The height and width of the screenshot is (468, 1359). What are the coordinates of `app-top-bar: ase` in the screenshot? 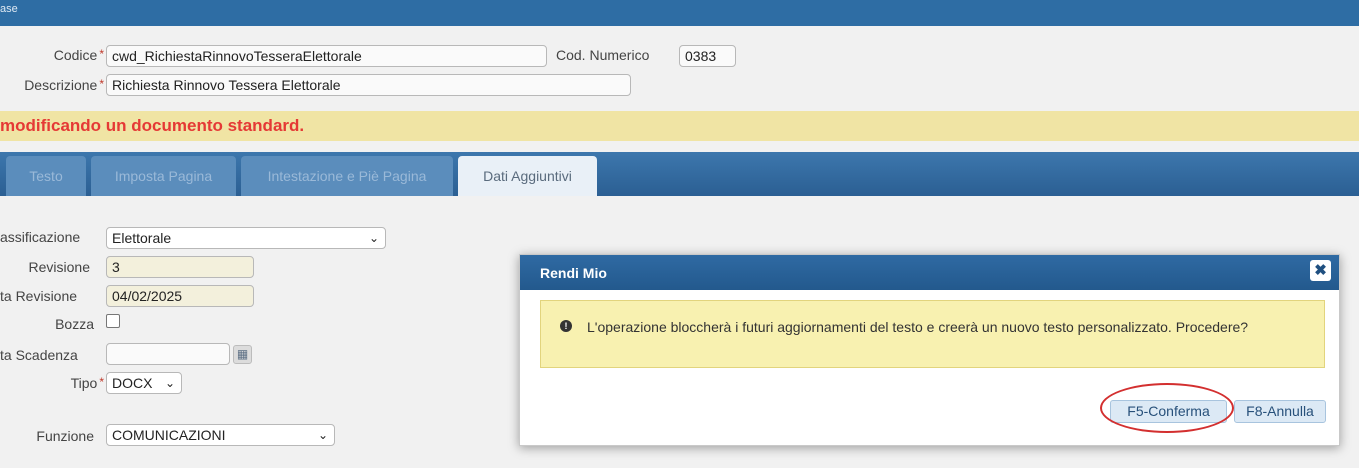 It's located at (679, 13).